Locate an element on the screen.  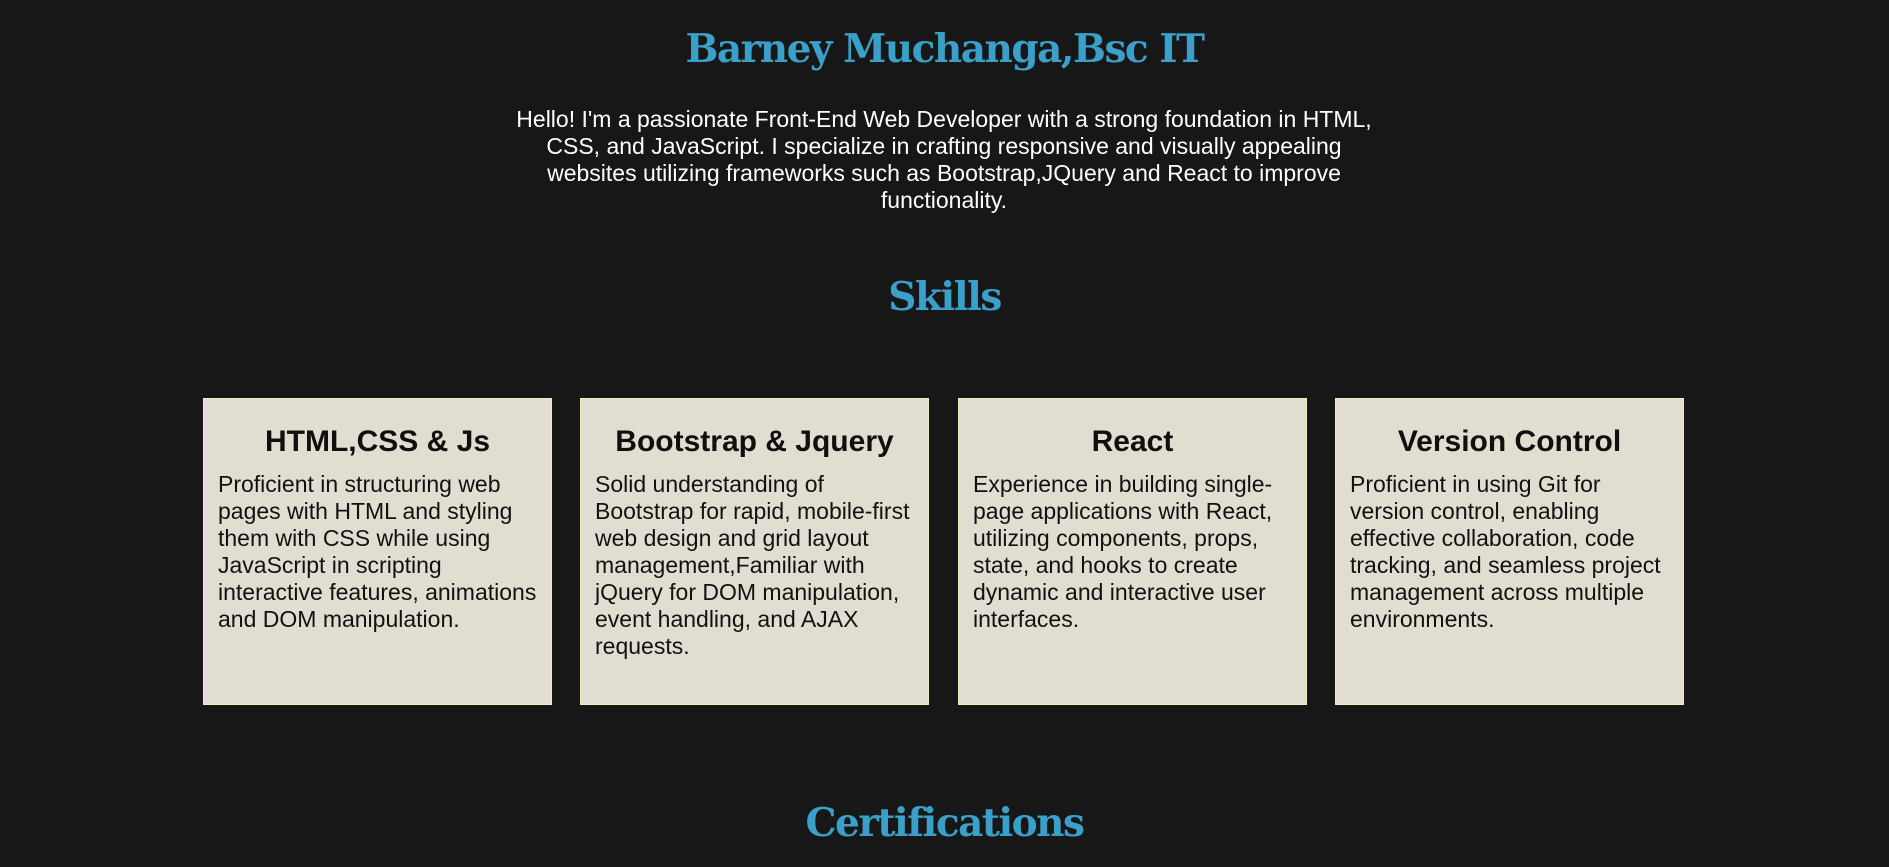
skill-card-title: Bootstrap & Jquery is located at coordinates (754, 441).